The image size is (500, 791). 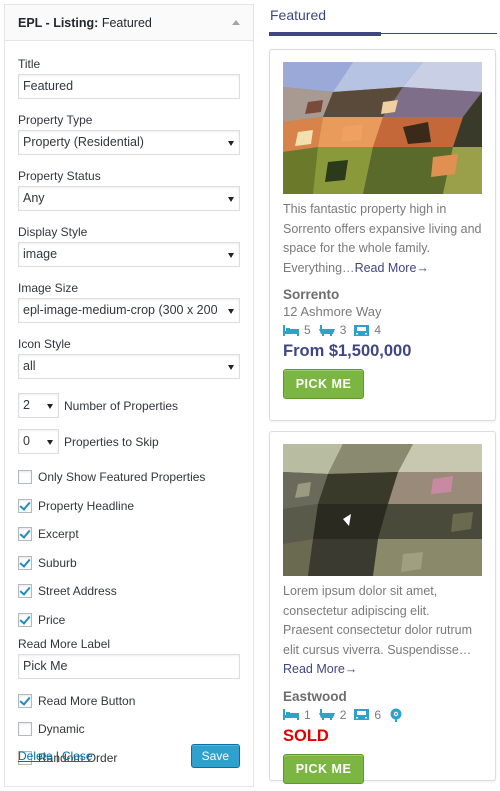 I want to click on image-size-select: epl-image-medium-crop (300 x 200, so click(x=129, y=310).